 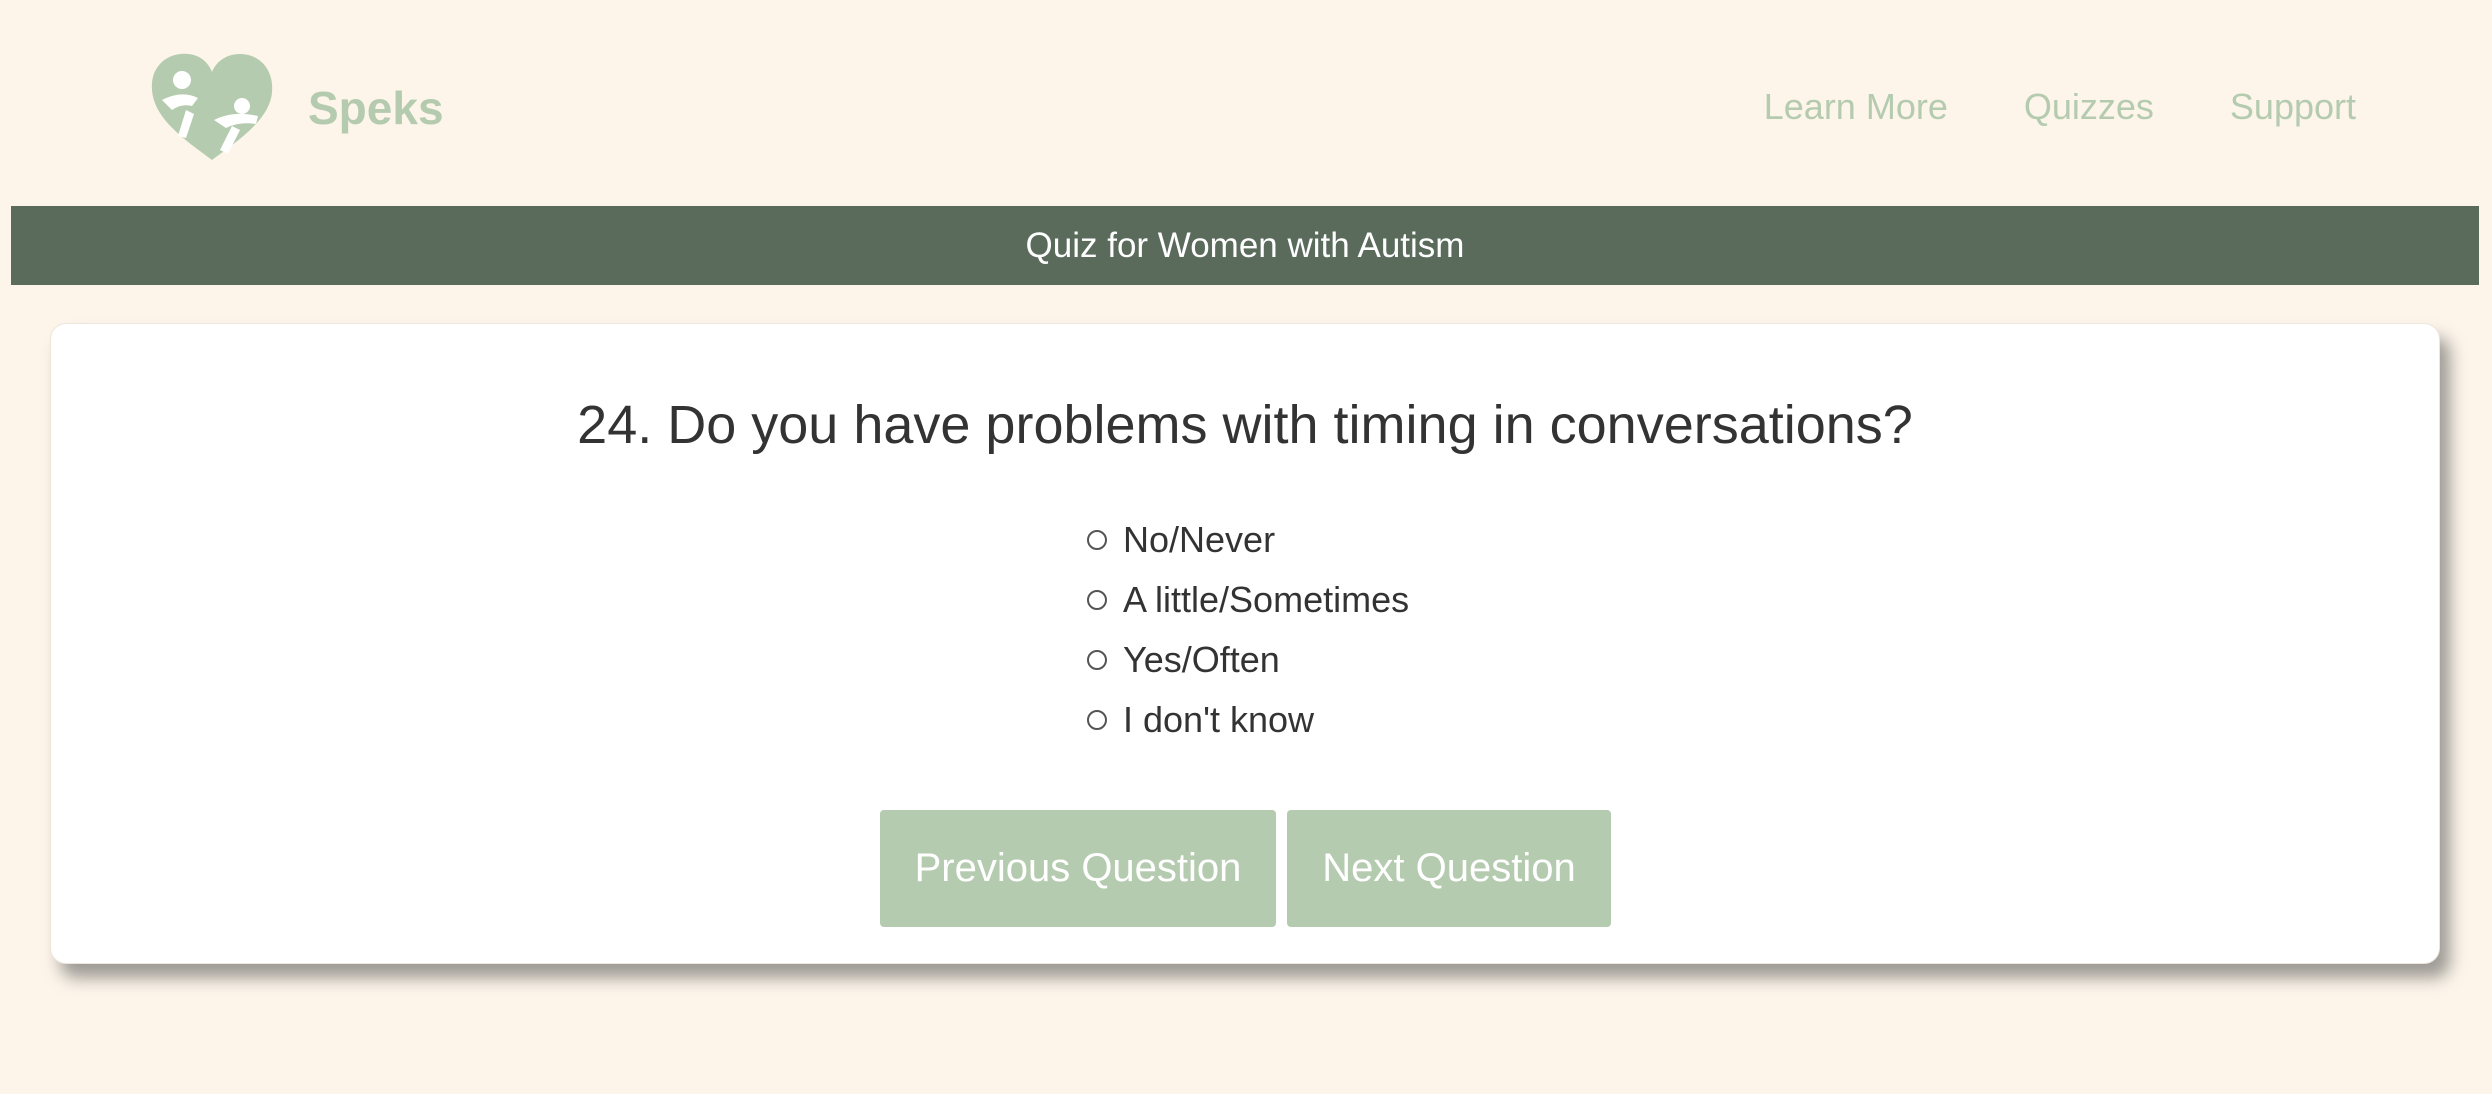 I want to click on option-label: No/Never, so click(x=1199, y=539).